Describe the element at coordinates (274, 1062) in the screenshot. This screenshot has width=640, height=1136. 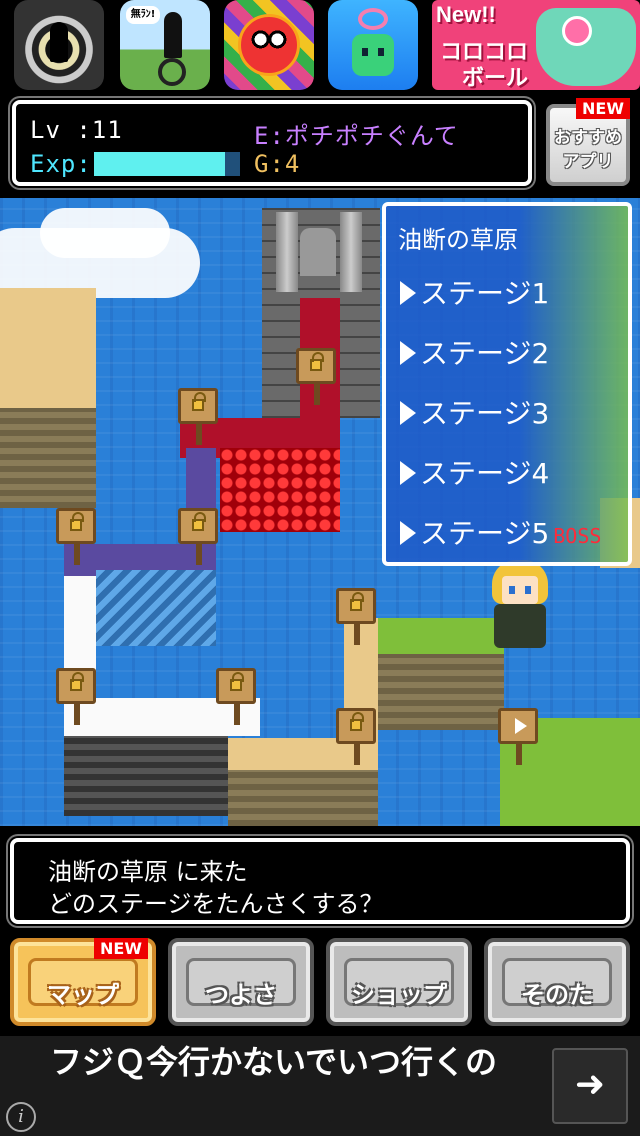
I see `ad-text: フジＱ今行かないでいつ行くの` at that location.